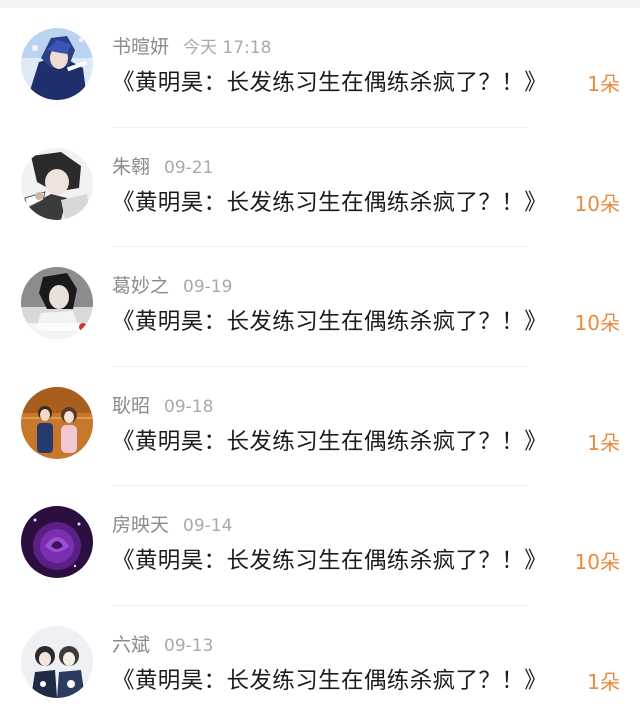 Image resolution: width=640 pixels, height=725 pixels. Describe the element at coordinates (207, 287) in the screenshot. I see `post-date: 09-19` at that location.